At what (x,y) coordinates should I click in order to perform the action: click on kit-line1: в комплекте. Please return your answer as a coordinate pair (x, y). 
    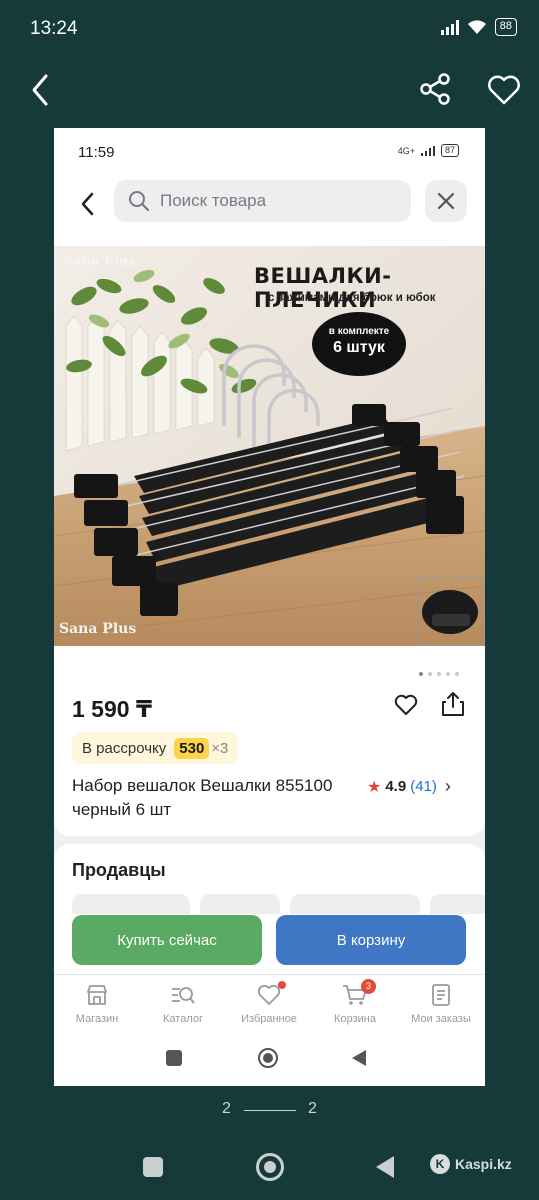
    Looking at the image, I should click on (359, 331).